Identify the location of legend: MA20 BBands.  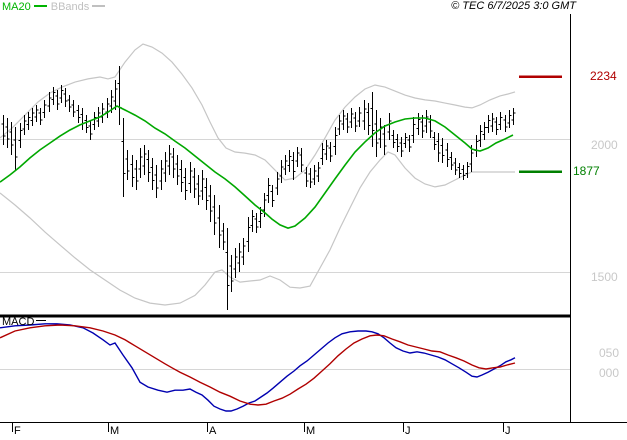
(55, 7).